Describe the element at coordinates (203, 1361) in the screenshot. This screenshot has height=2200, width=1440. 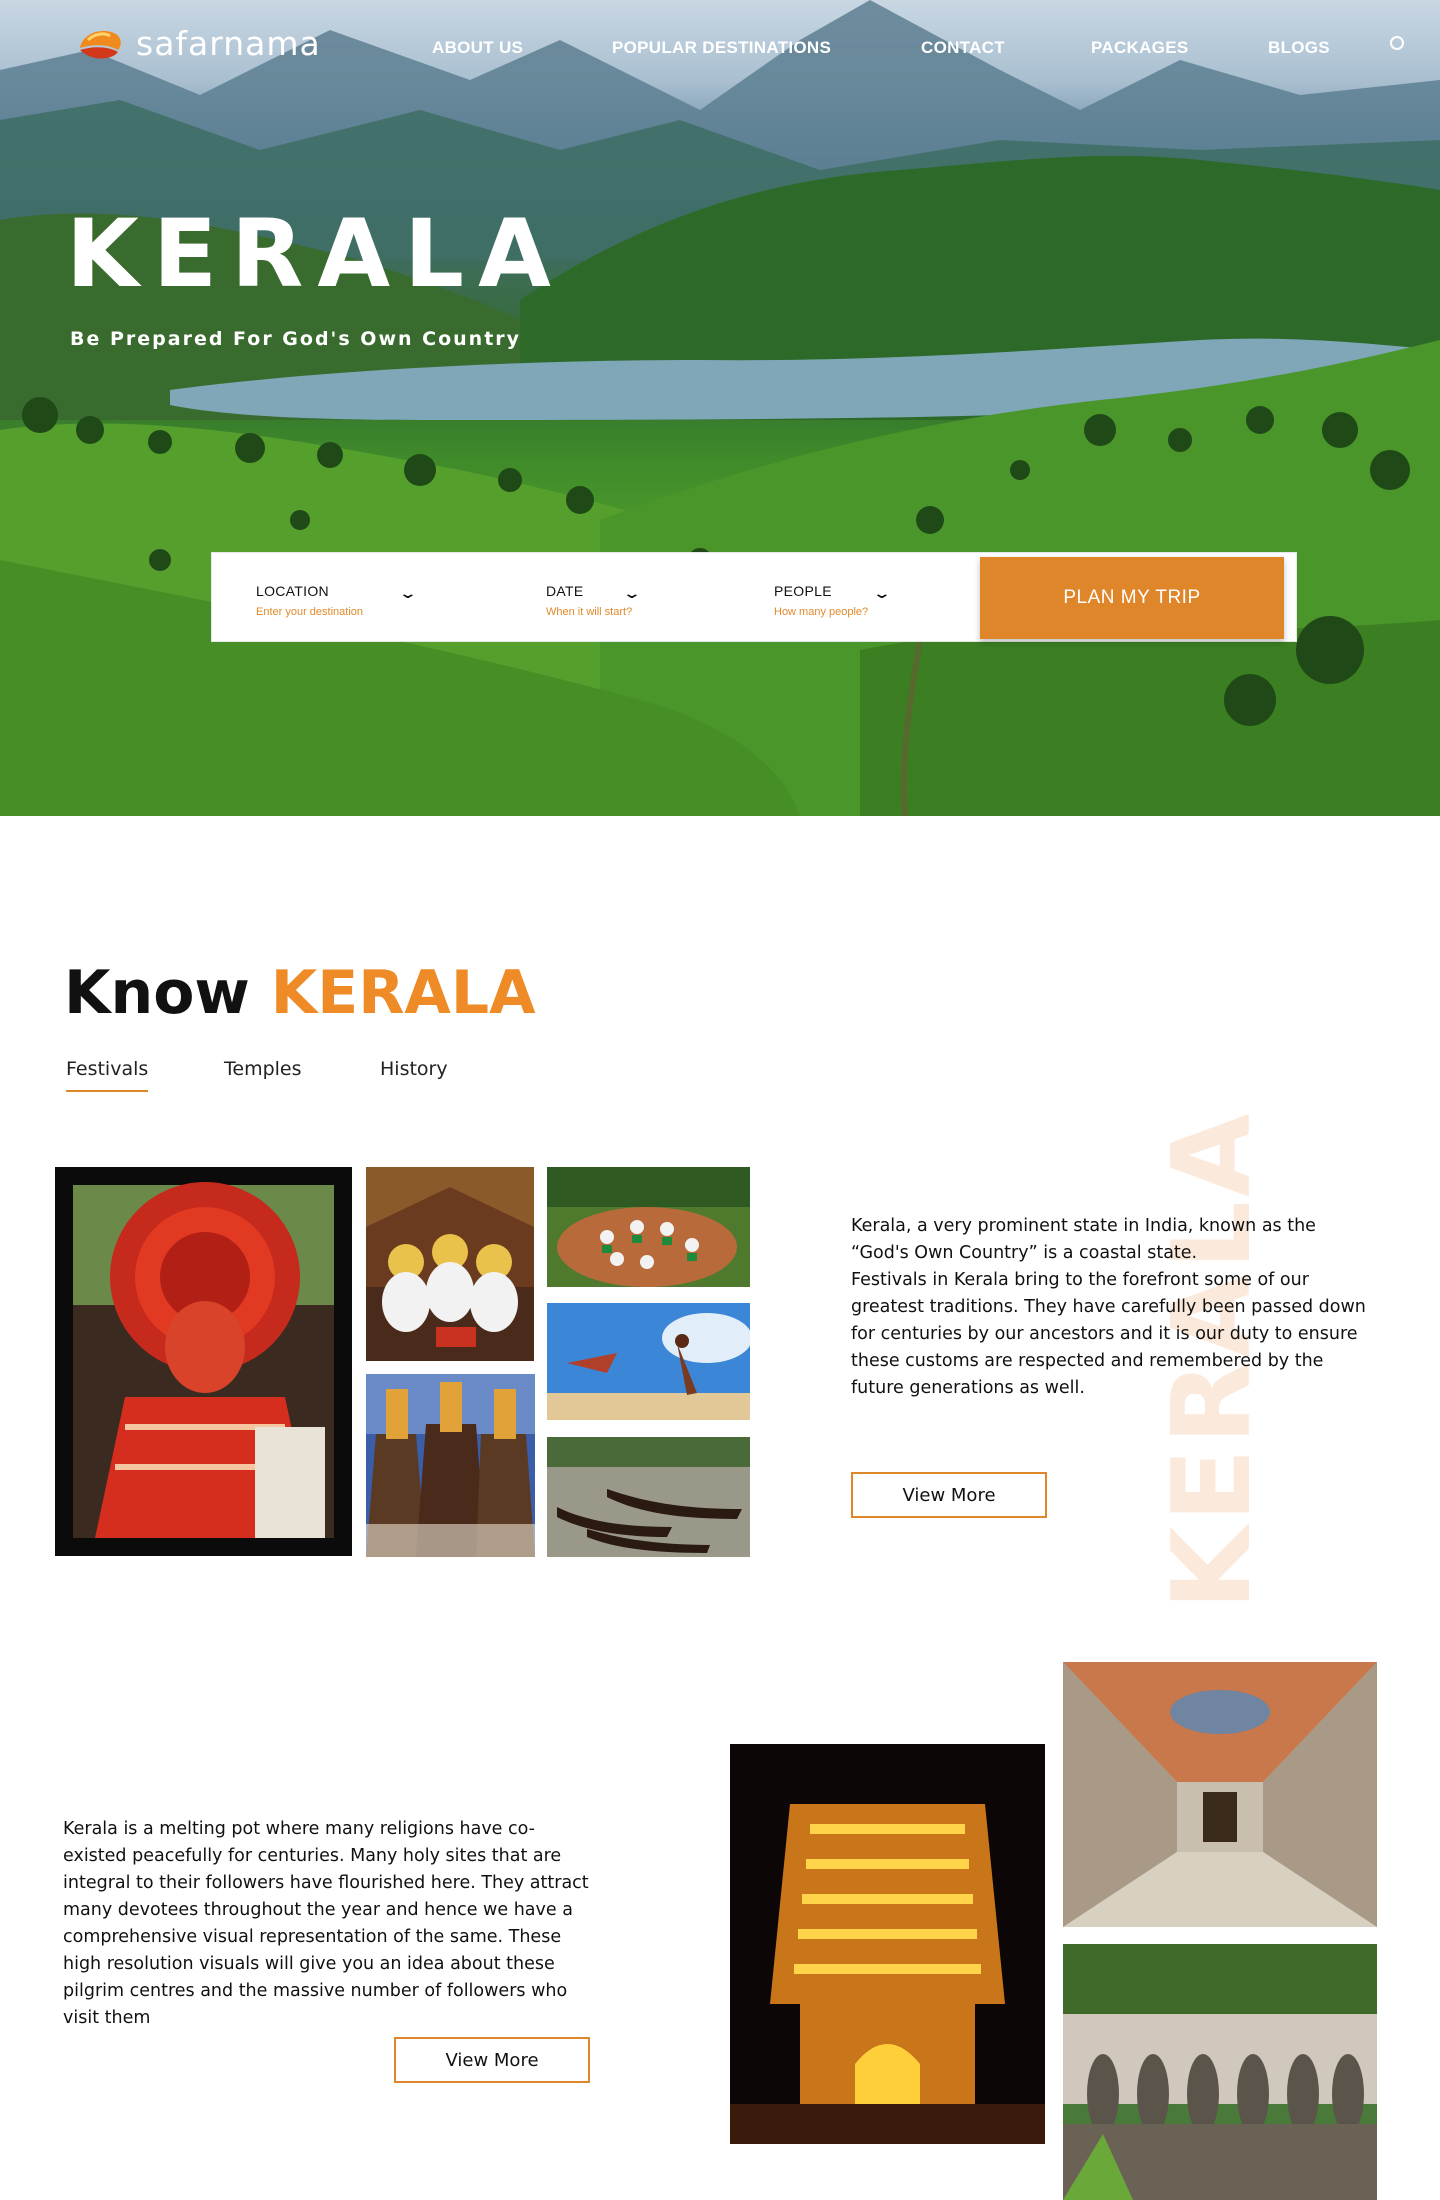
I see `theyyam-photo` at that location.